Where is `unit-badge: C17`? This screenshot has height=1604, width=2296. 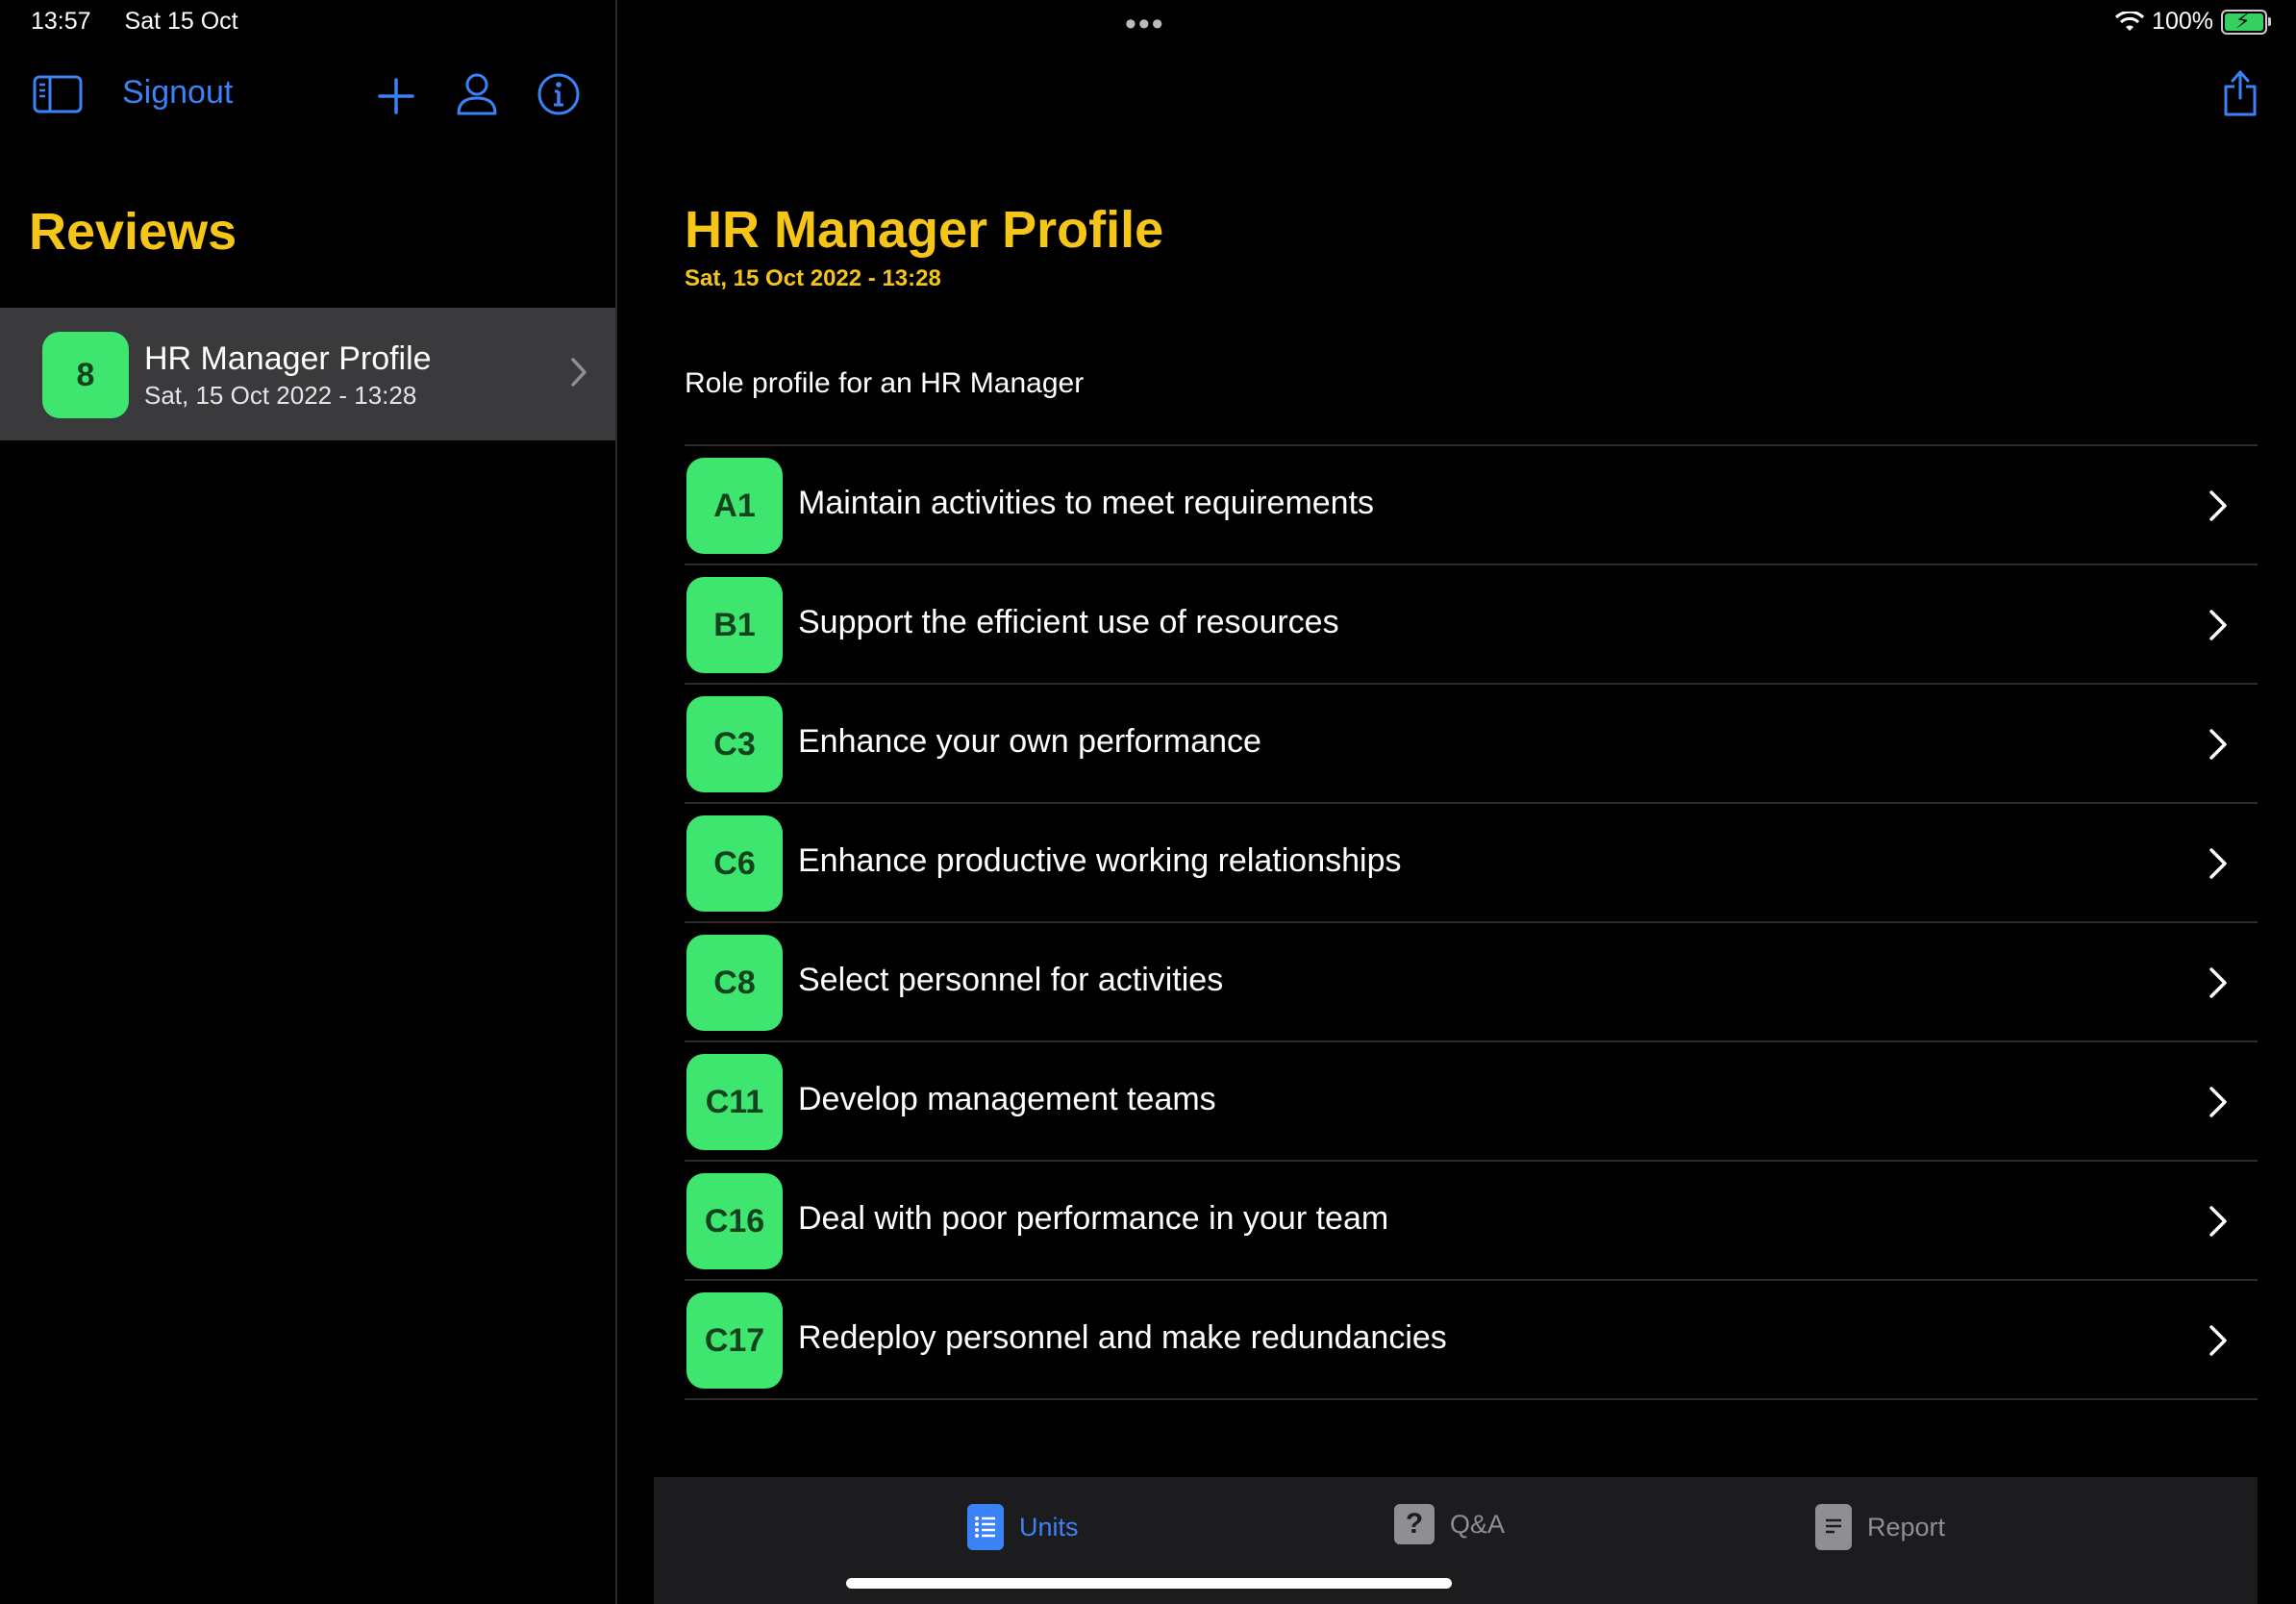 unit-badge: C17 is located at coordinates (734, 1340).